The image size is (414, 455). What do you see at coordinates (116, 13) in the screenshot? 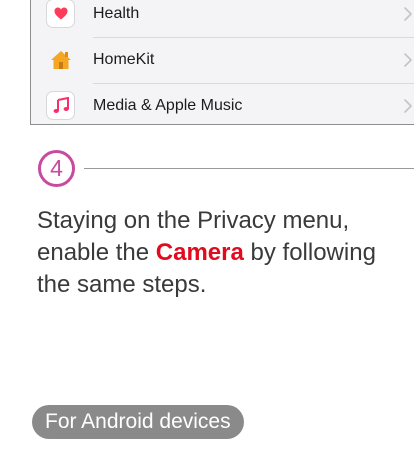
I see `settings-row-label: Health` at bounding box center [116, 13].